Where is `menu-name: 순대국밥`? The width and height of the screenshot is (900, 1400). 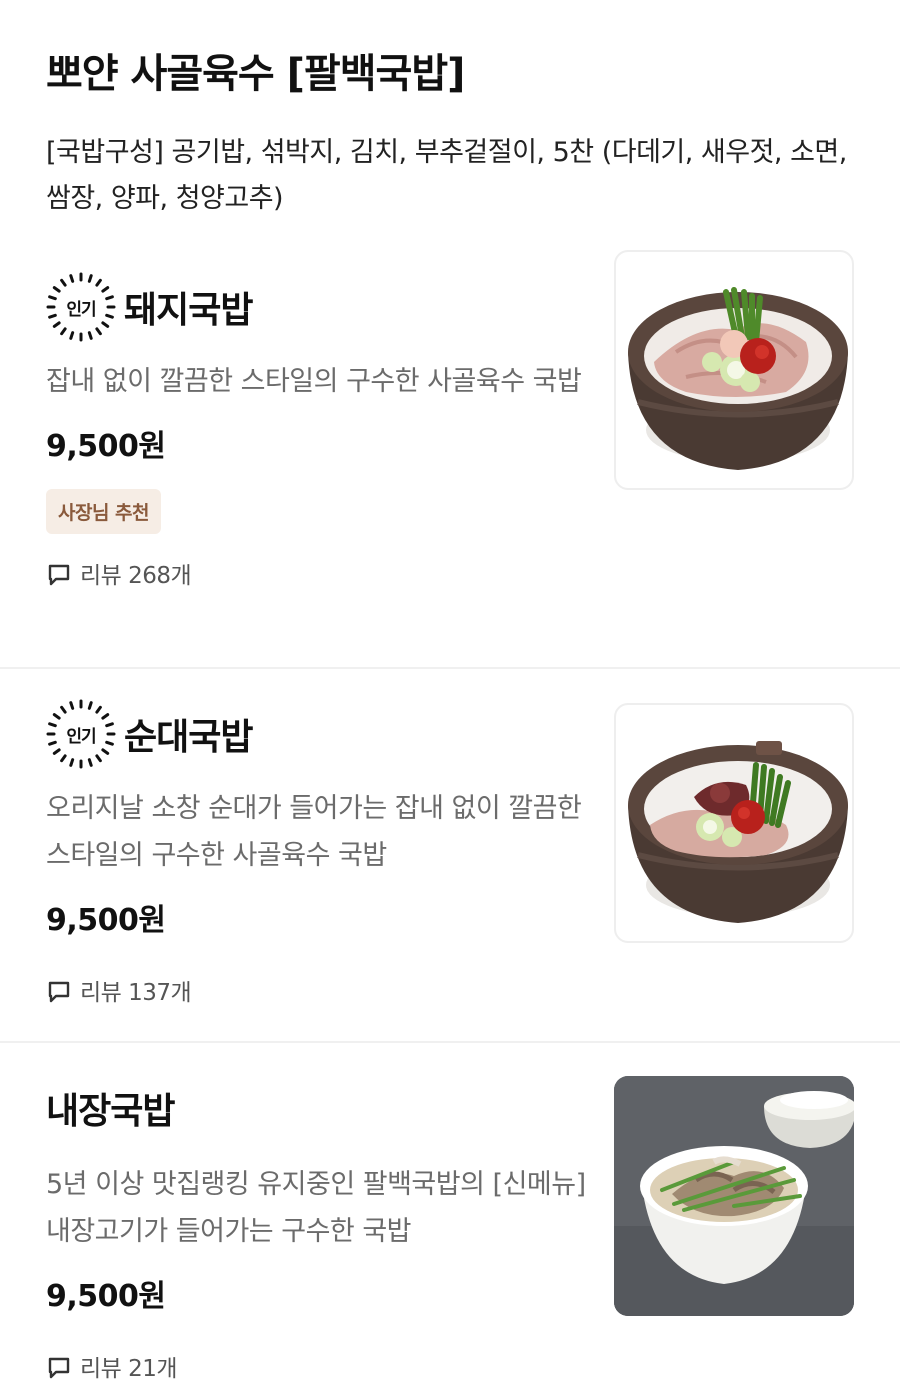 menu-name: 순대국밥 is located at coordinates (188, 737).